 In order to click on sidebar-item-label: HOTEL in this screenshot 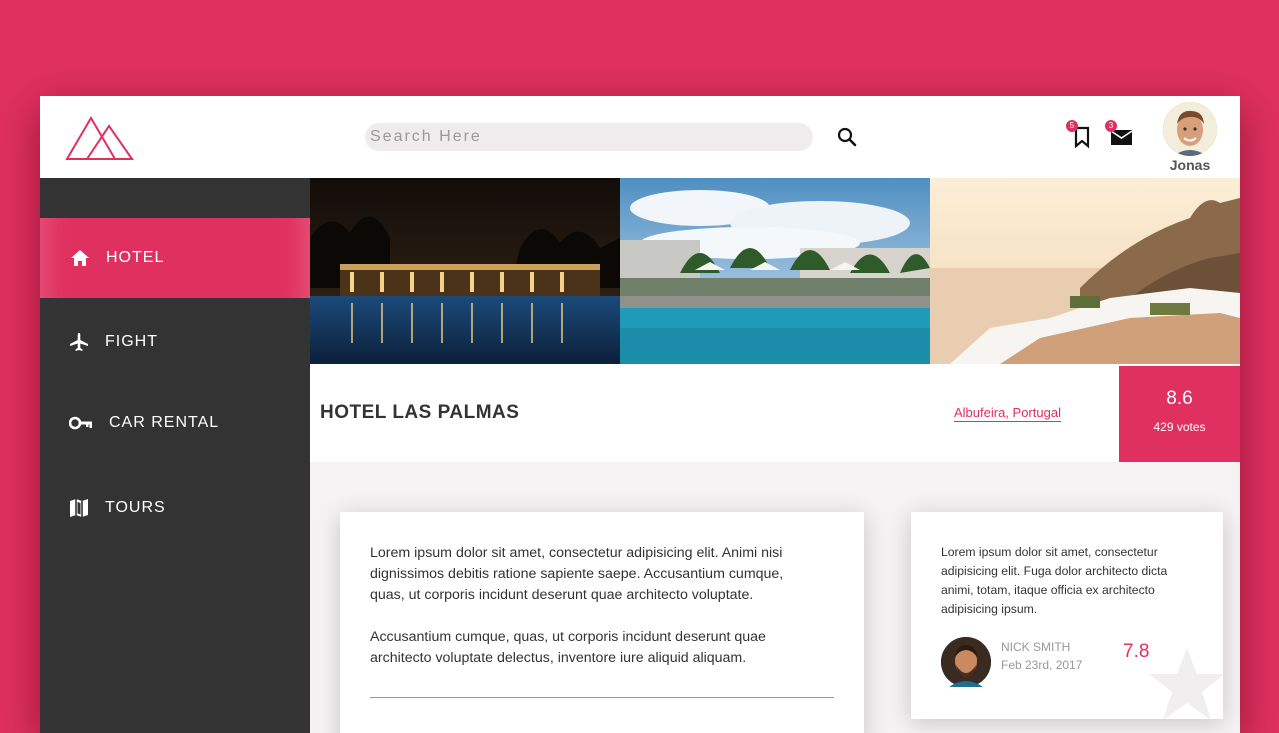, I will do `click(135, 257)`.